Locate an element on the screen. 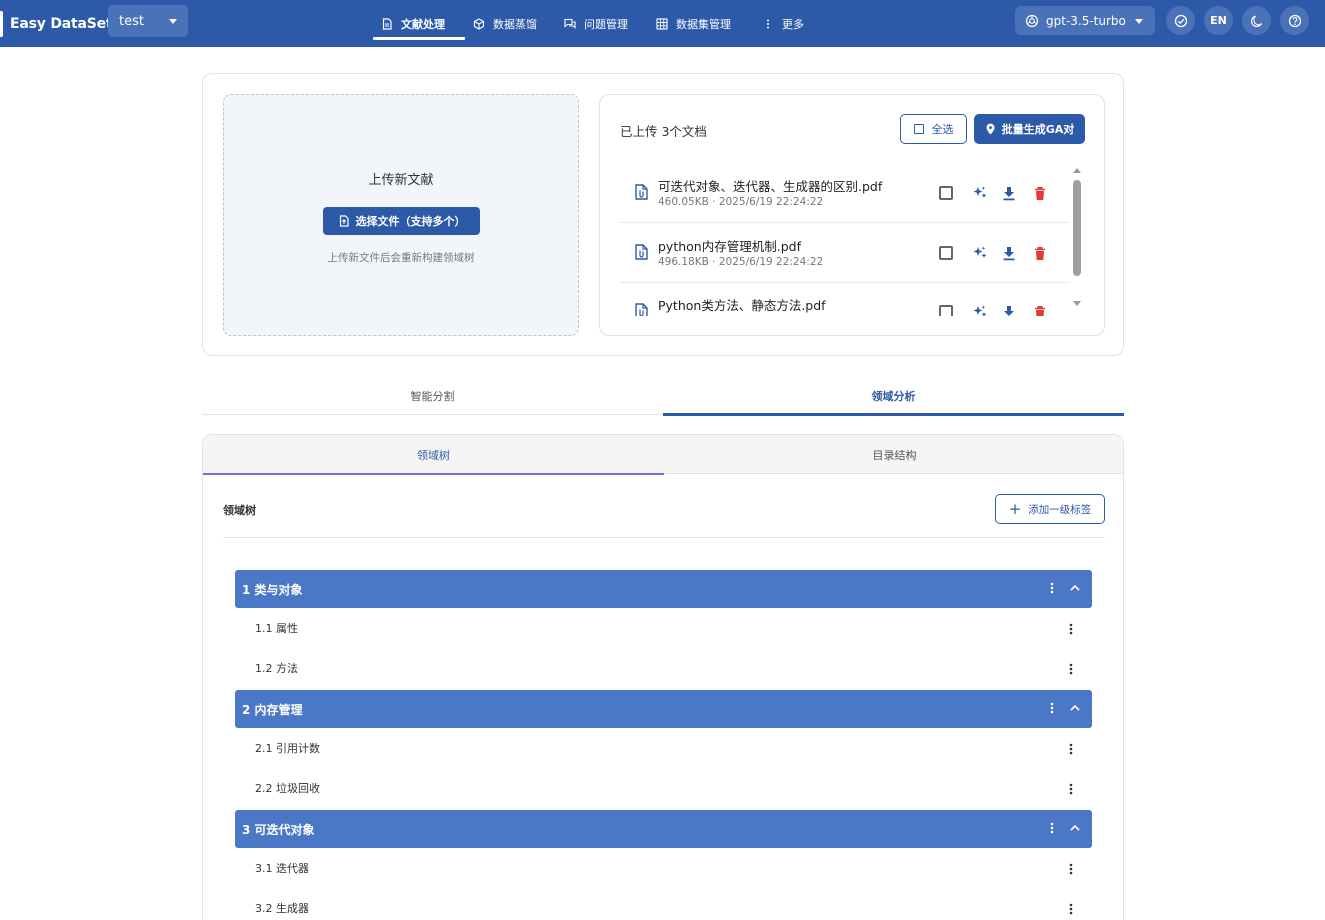  tree-node-level2: 1.1 属性 is located at coordinates (663, 628).